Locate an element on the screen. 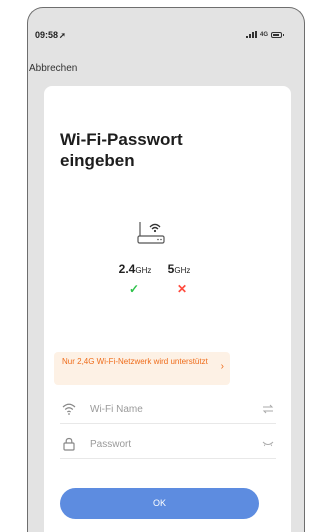  cross-icon: ✕ is located at coordinates (182, 289).